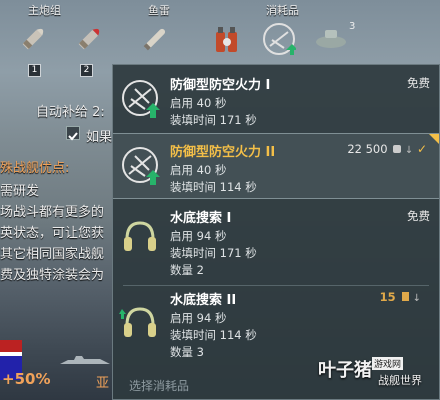 This screenshot has height=400, width=440. What do you see at coordinates (52, 212) in the screenshot?
I see `left-line-2: 场战斗都有更多的` at bounding box center [52, 212].